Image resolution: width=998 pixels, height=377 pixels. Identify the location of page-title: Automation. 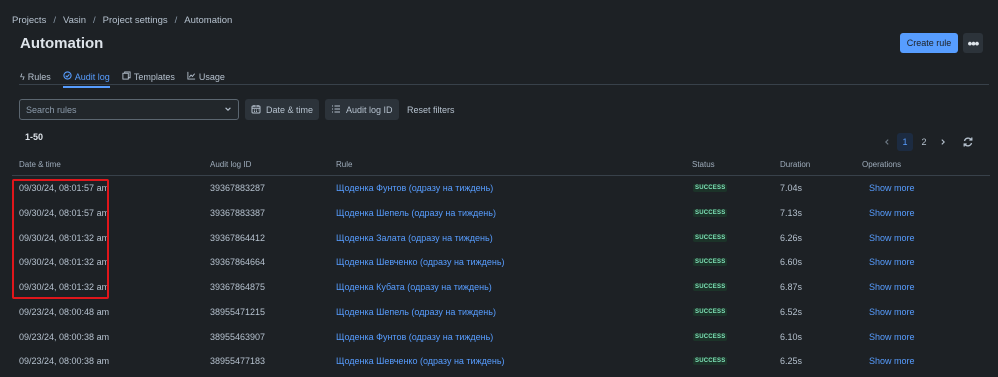
(62, 43).